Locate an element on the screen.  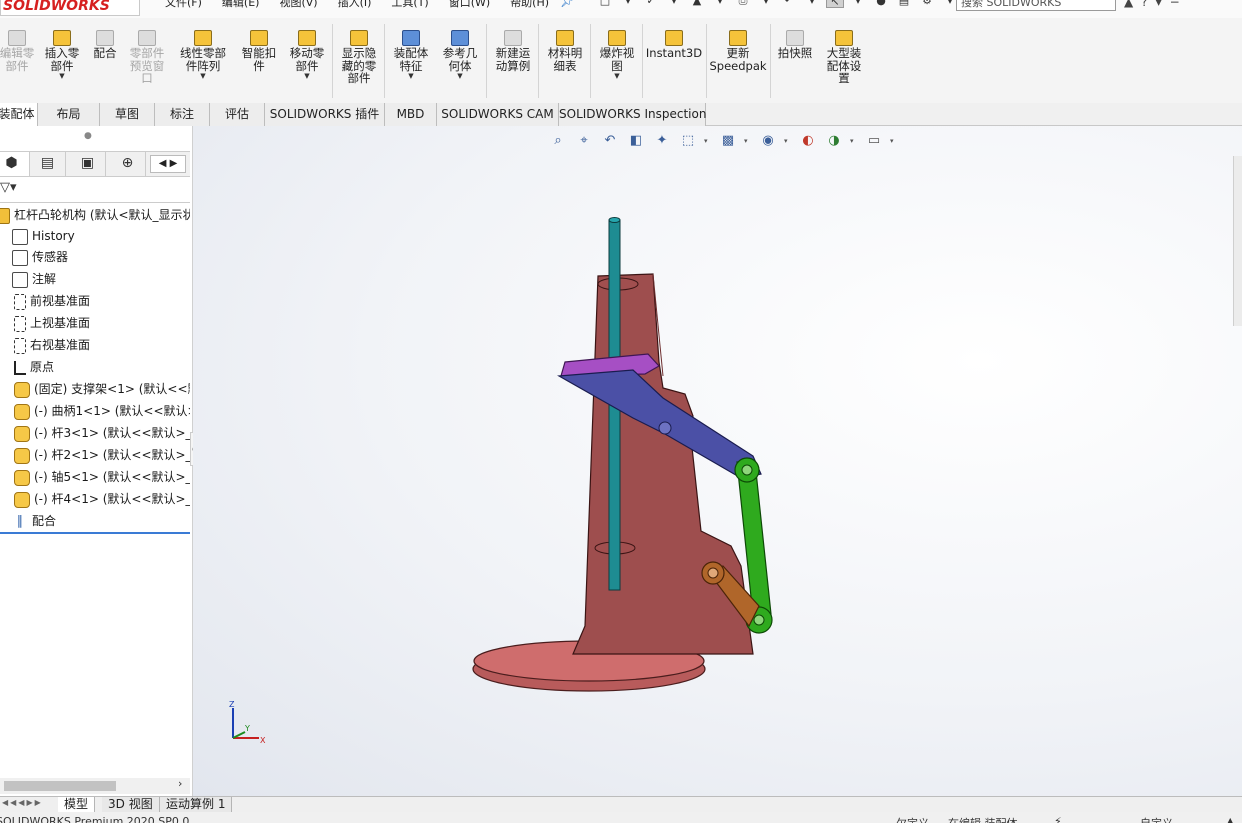
menu-window: 窗口(W) is located at coordinates (469, 5).